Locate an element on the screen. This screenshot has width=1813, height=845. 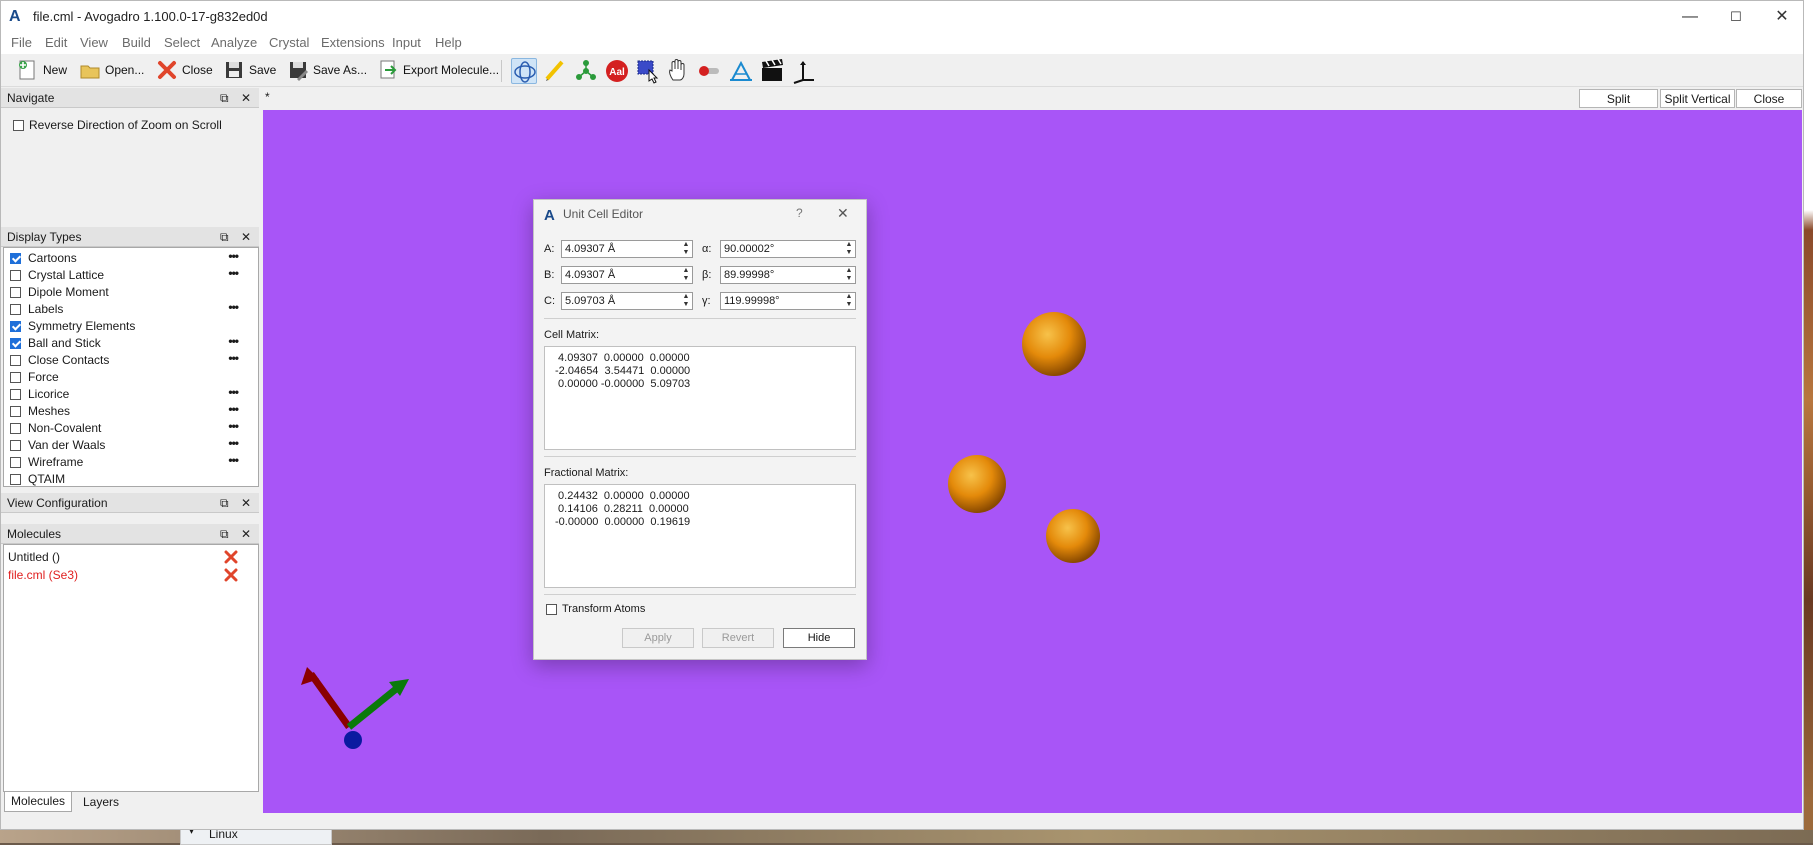
menu-input: Input is located at coordinates (406, 42).